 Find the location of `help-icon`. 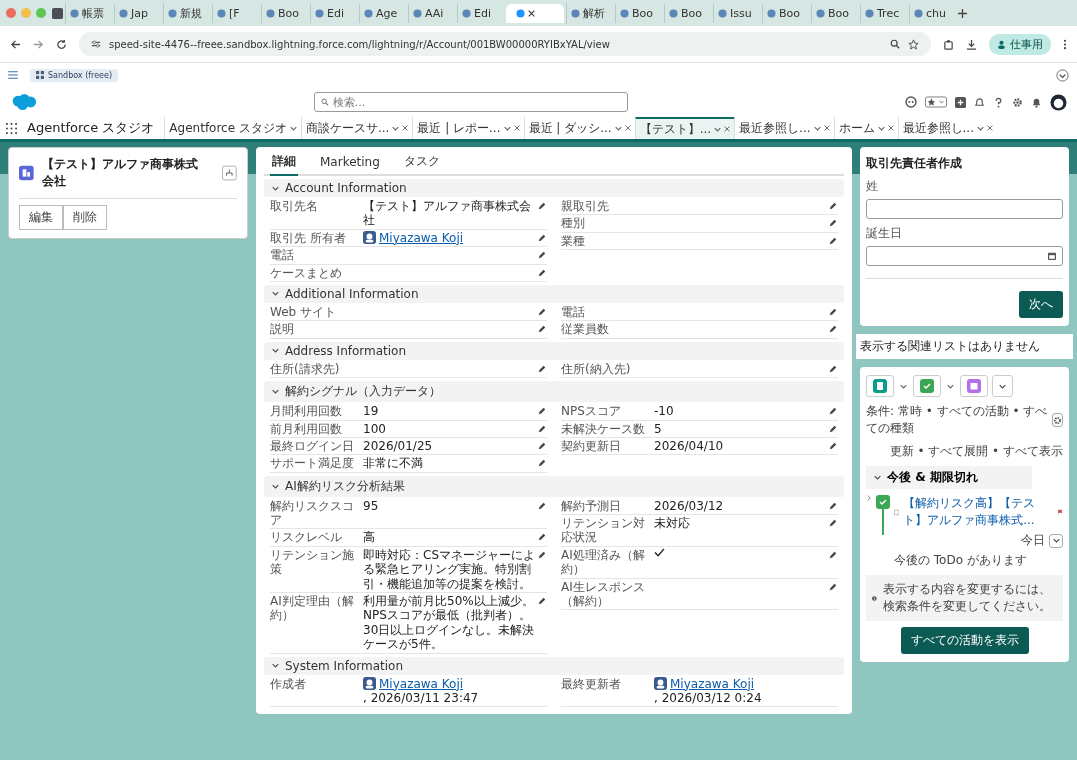

help-icon is located at coordinates (998, 102).